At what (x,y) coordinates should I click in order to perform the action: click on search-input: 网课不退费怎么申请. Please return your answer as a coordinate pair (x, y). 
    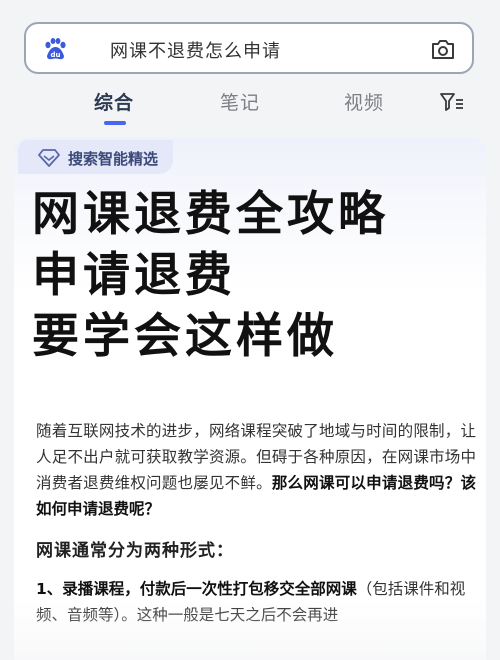
    Looking at the image, I should click on (195, 50).